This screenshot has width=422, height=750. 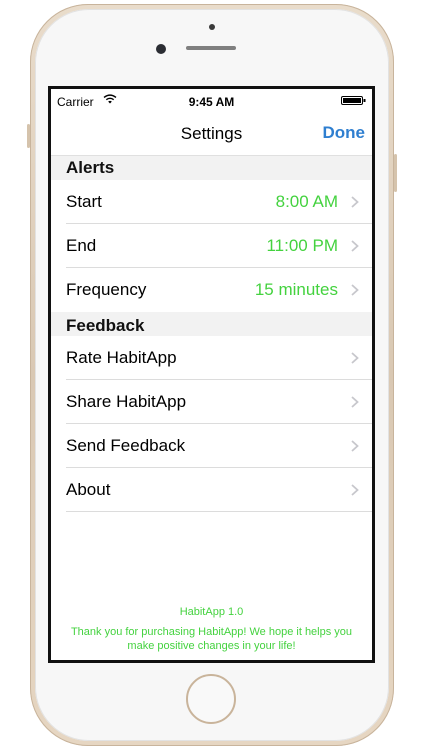 I want to click on row-value: 15 minutes, so click(x=296, y=289).